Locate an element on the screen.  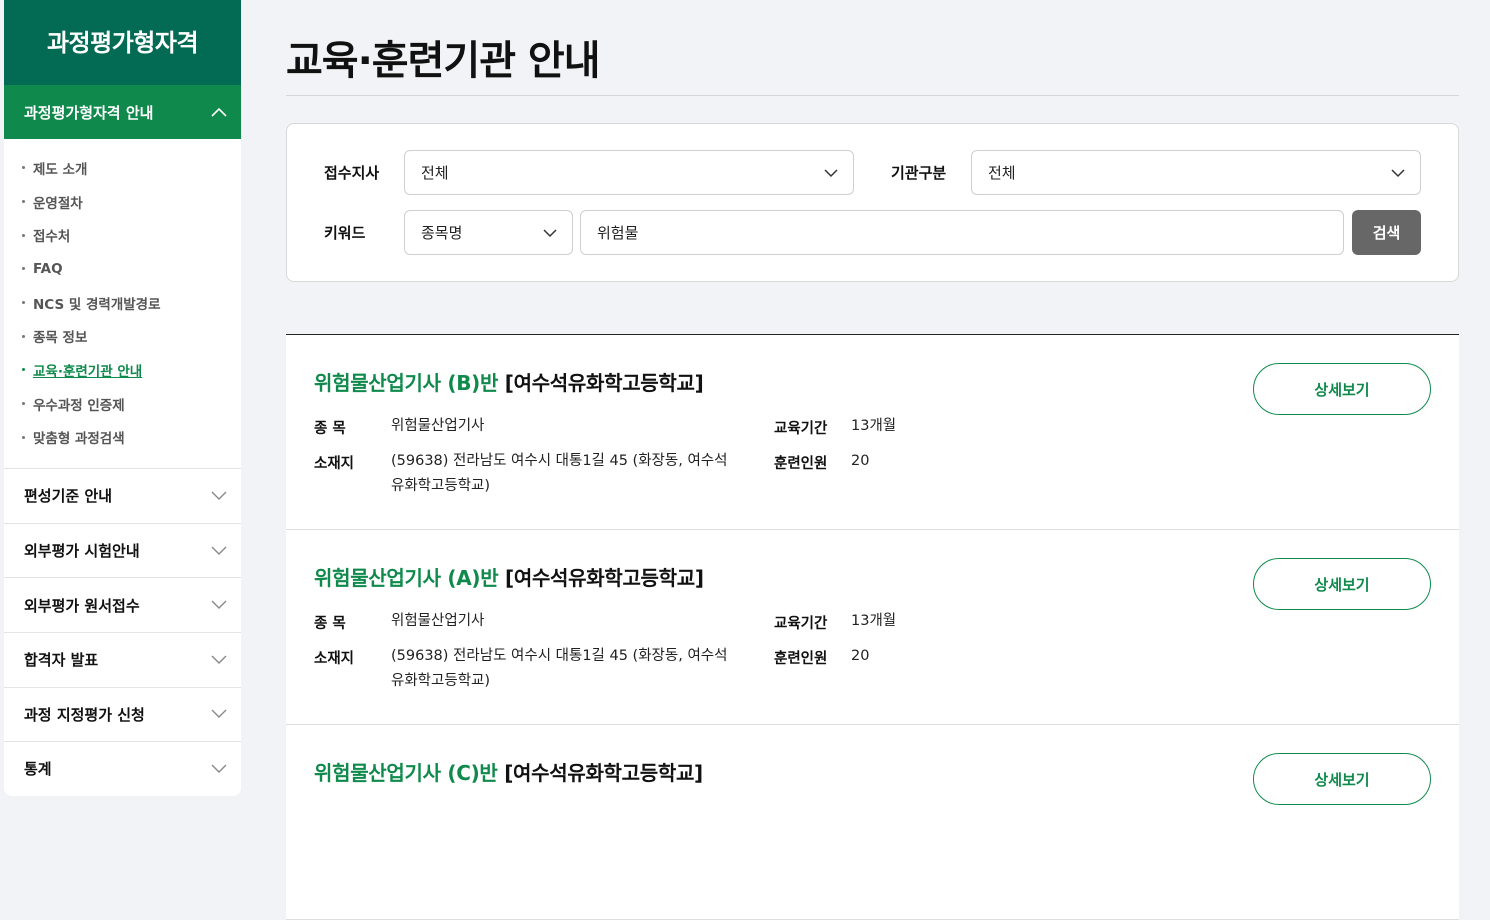
search-panel: 접수지사 전체 기관구분 전체 키워드 종목명 검색 is located at coordinates (872, 202).